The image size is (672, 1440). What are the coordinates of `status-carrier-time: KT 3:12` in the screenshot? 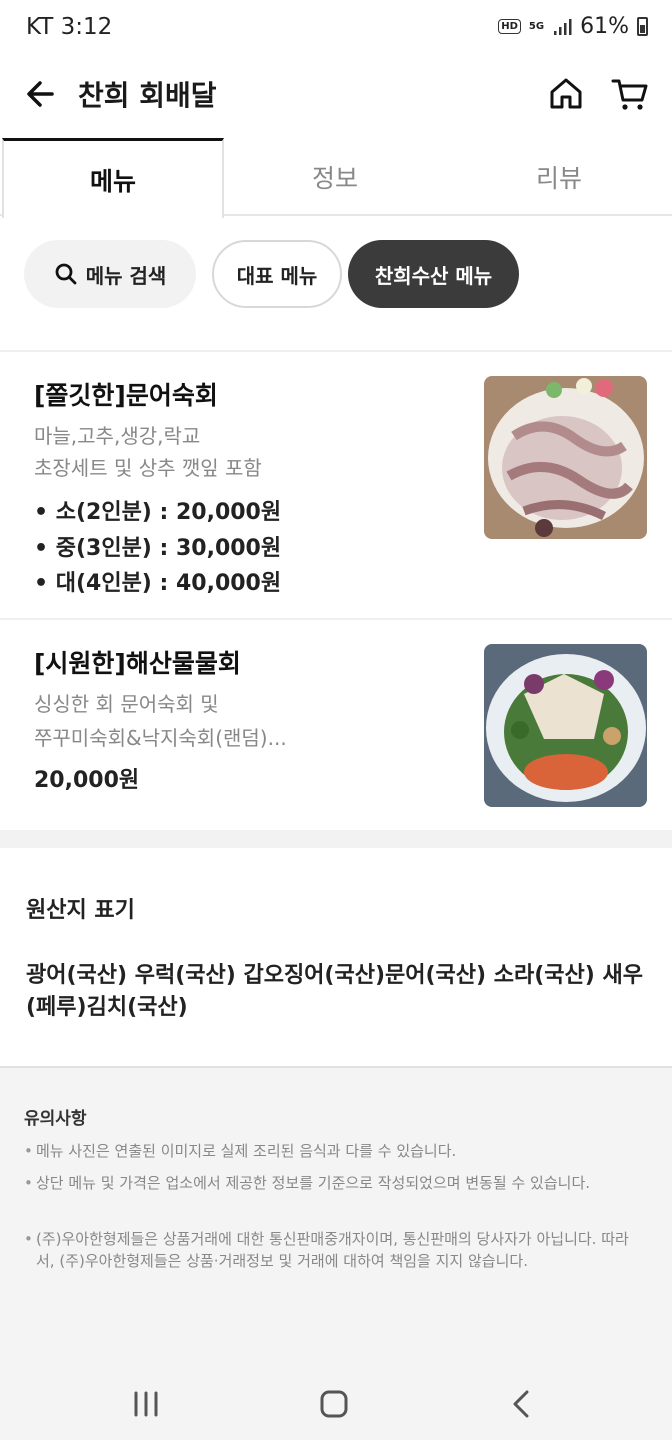 It's located at (69, 27).